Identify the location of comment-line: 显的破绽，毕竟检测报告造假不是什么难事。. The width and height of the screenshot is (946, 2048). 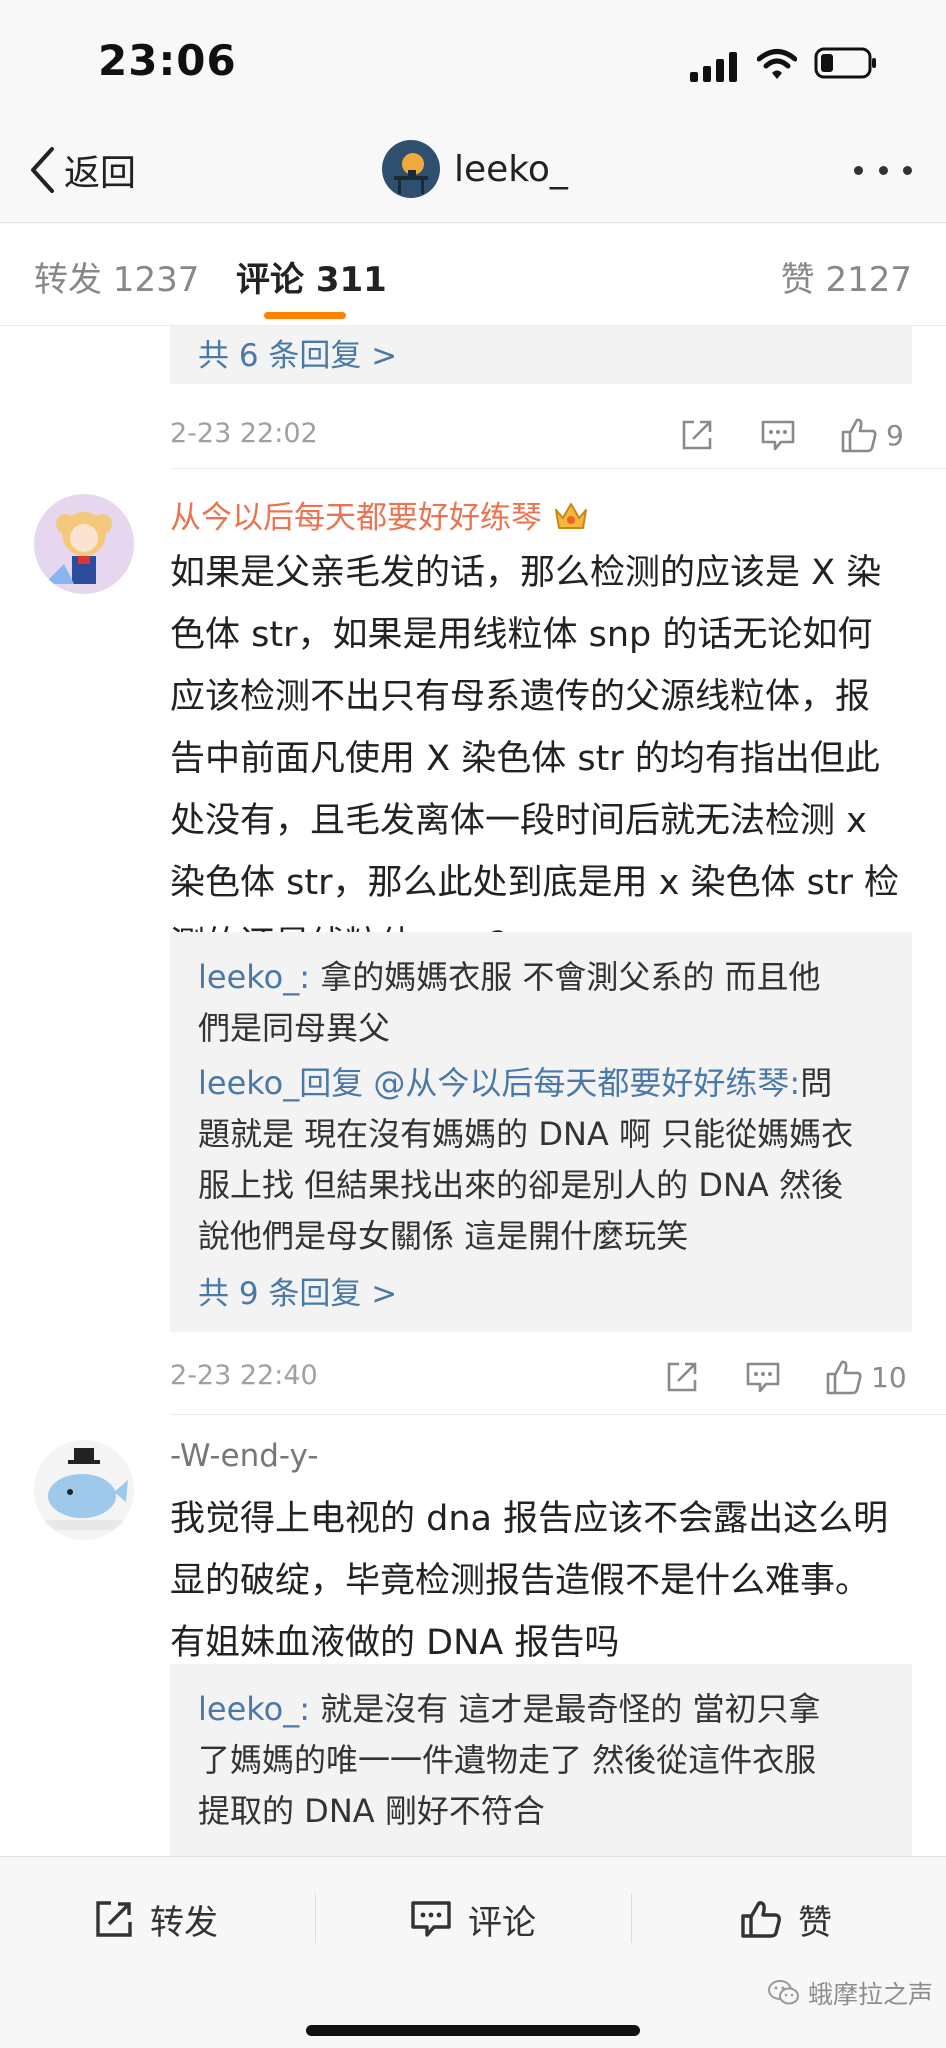
(520, 1581).